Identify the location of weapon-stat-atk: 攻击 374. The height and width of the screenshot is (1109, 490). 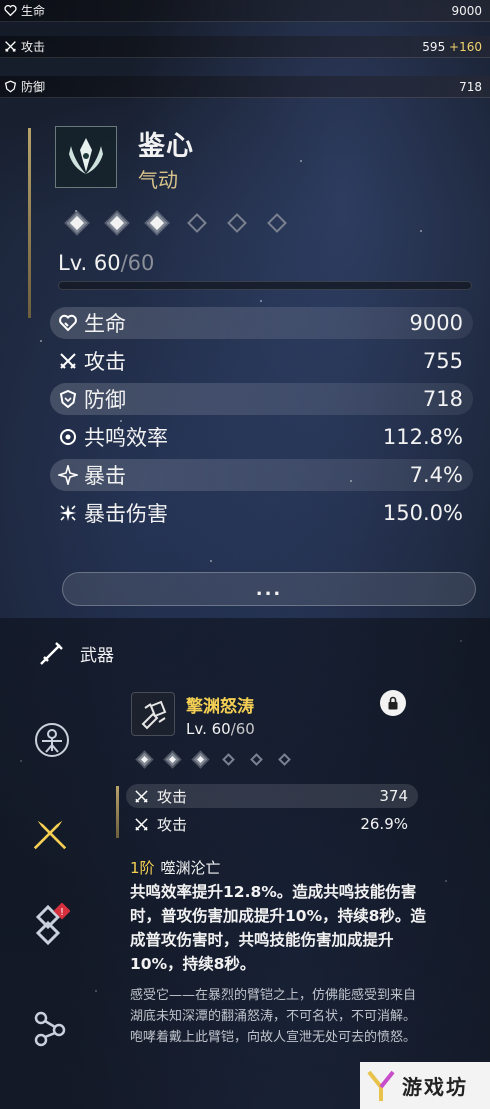
(272, 796).